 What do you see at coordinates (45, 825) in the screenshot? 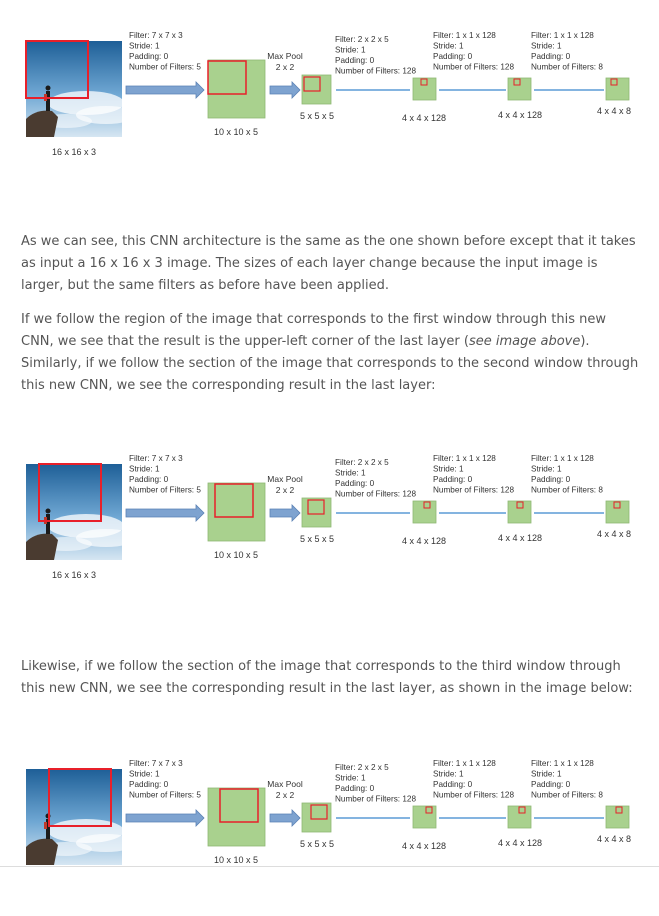
I see `image-person-backpack` at bounding box center [45, 825].